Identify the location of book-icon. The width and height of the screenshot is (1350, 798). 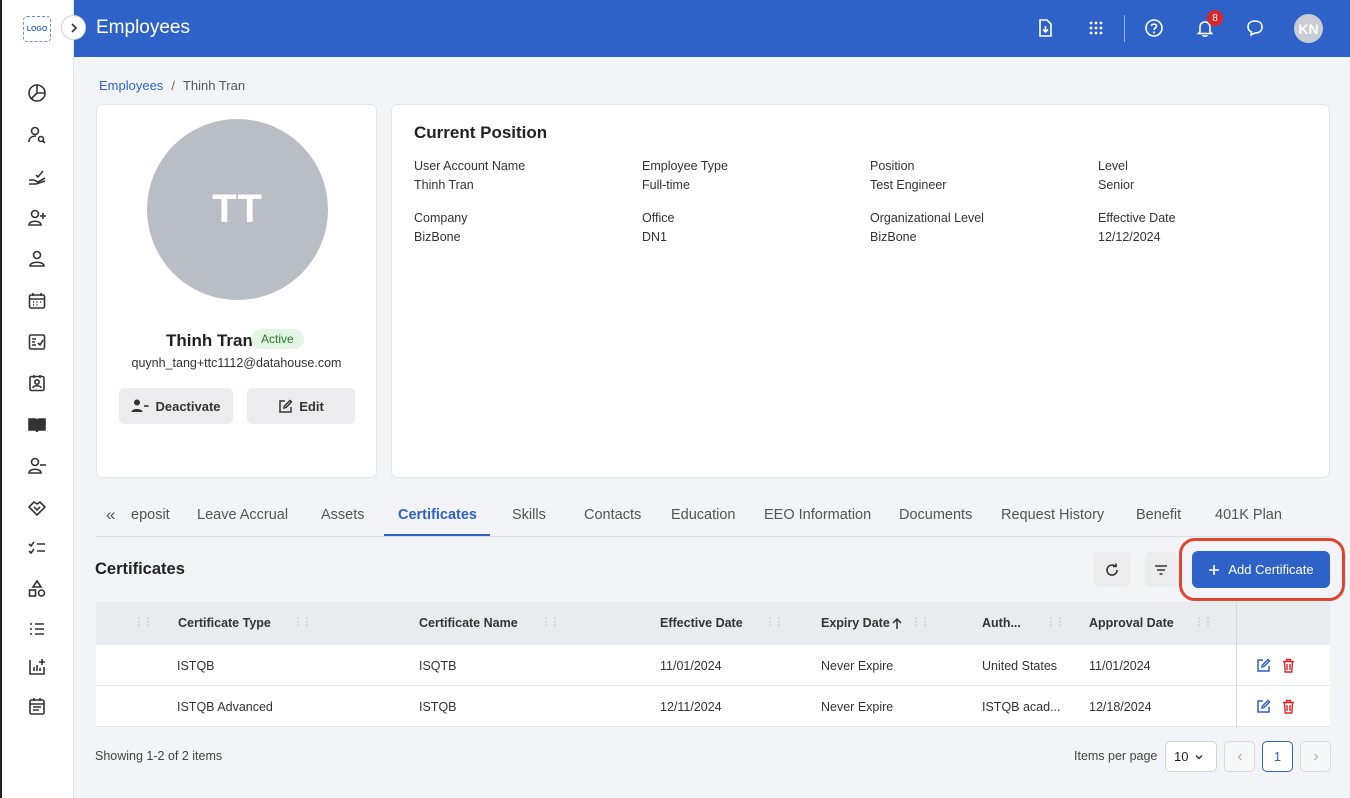
(37, 425).